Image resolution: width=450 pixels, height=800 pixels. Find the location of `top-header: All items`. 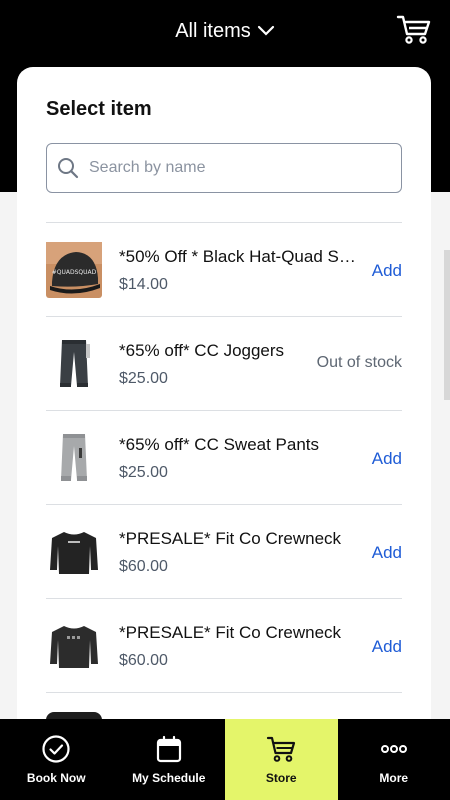

top-header: All items is located at coordinates (225, 32).